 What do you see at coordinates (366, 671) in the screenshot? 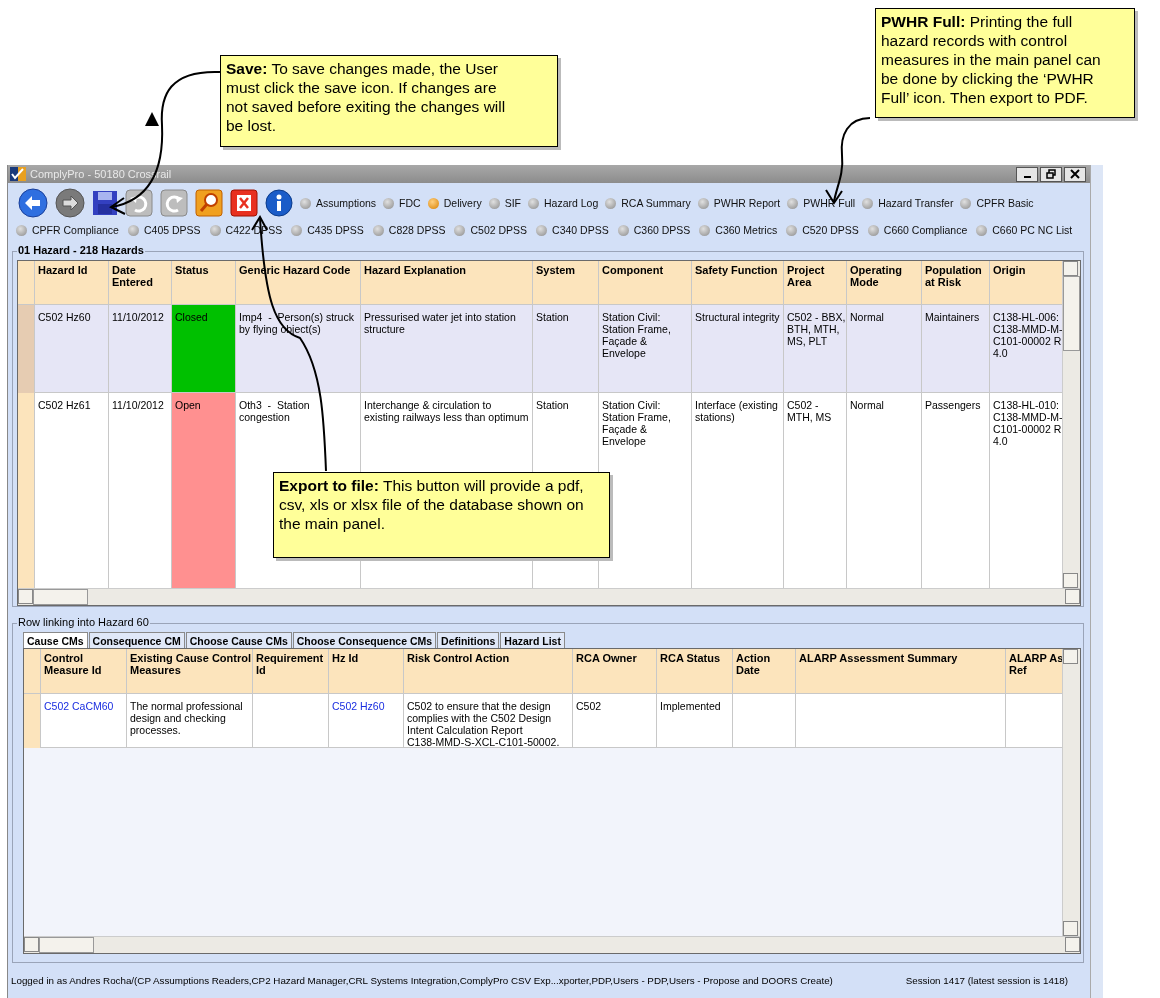
I see `column-header: Hz Id` at bounding box center [366, 671].